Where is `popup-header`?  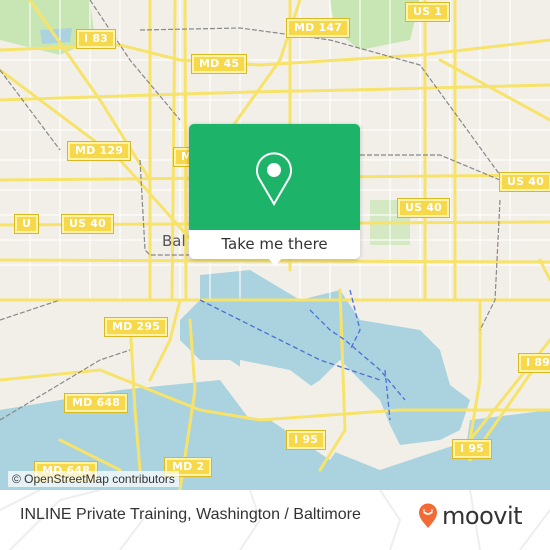 popup-header is located at coordinates (274, 177).